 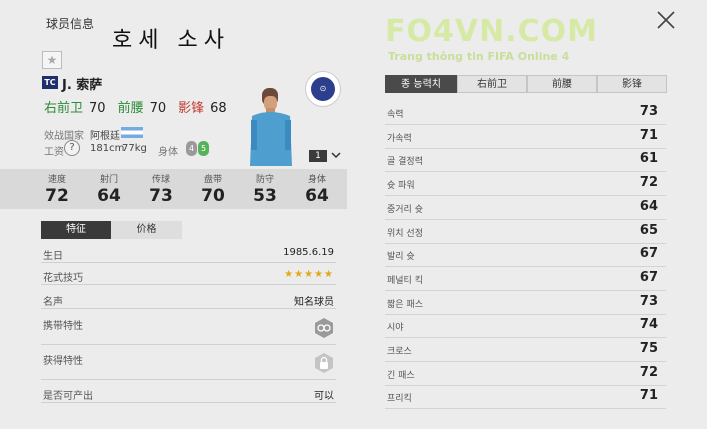 I want to click on skill-stars: ★★★★★, so click(x=309, y=274).